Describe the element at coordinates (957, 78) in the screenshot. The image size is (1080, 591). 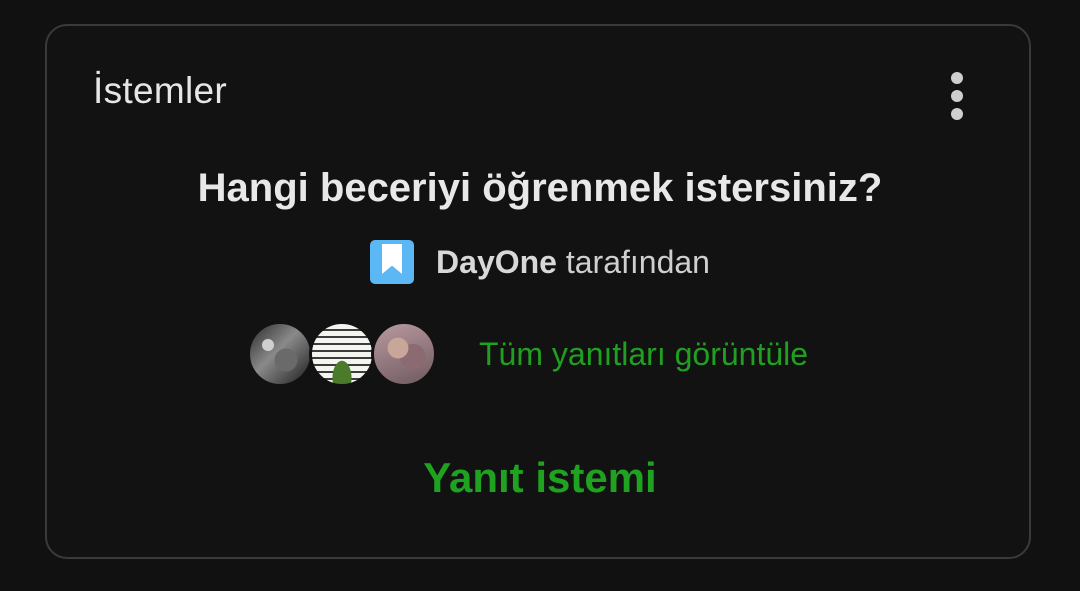
I see `more-vertical-icon` at that location.